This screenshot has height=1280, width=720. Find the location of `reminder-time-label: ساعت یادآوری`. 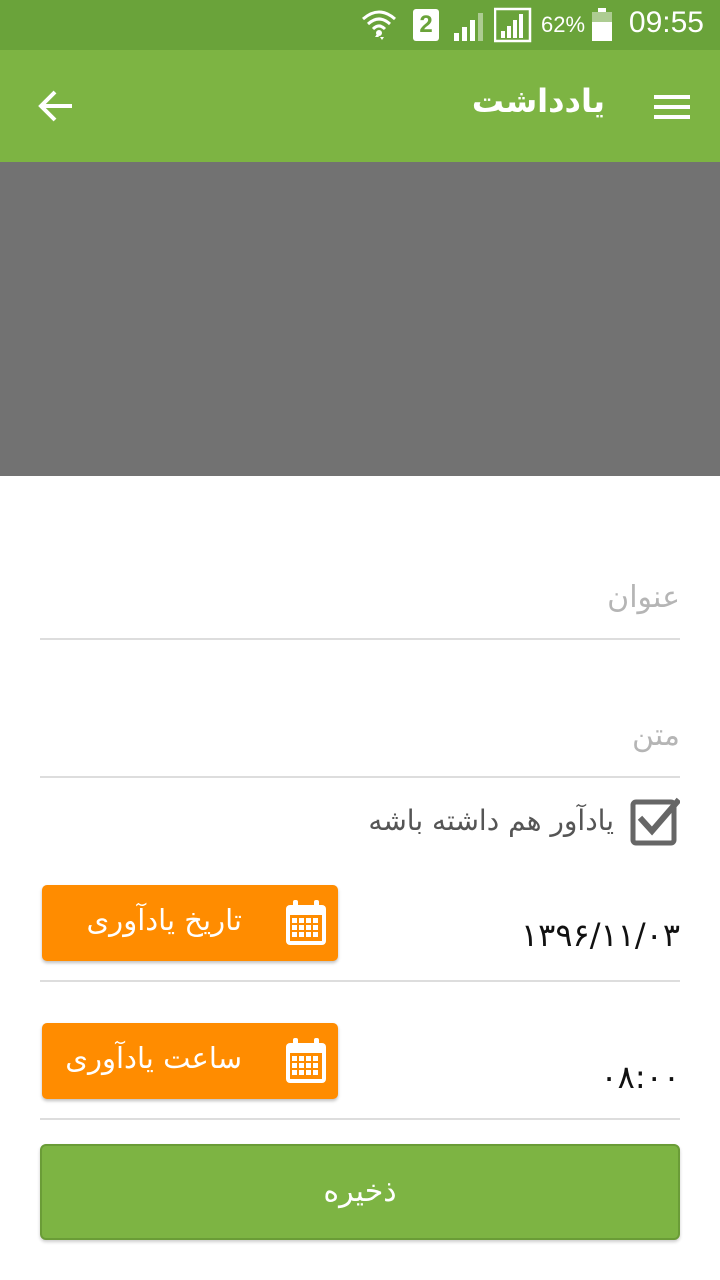

reminder-time-label: ساعت یادآوری is located at coordinates (153, 1058).